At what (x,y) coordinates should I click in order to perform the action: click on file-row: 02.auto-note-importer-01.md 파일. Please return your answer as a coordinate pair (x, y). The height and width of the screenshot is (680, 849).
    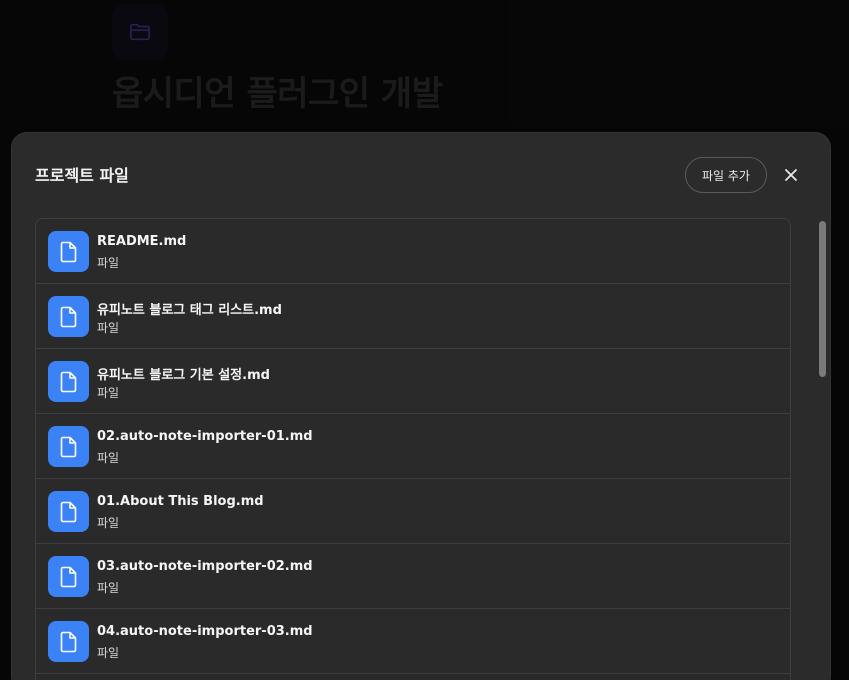
    Looking at the image, I should click on (413, 446).